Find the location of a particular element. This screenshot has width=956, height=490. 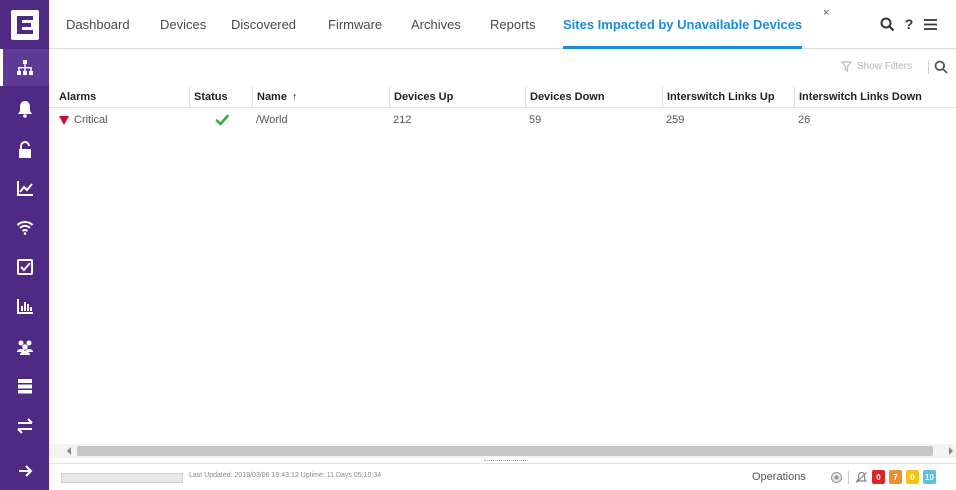

column-header-name: Name ↑ is located at coordinates (320, 97).